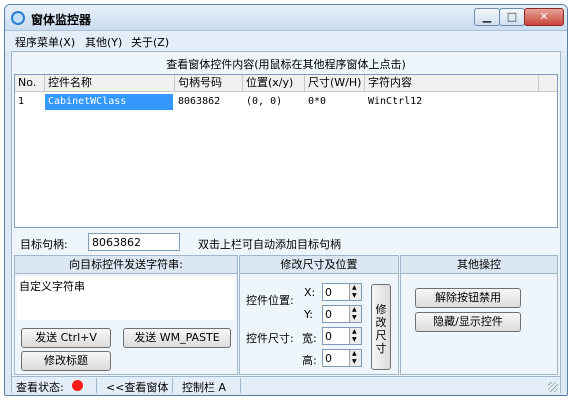 The height and width of the screenshot is (405, 575). What do you see at coordinates (355, 358) in the screenshot?
I see `height-spin-buttons: ▲ ▼` at bounding box center [355, 358].